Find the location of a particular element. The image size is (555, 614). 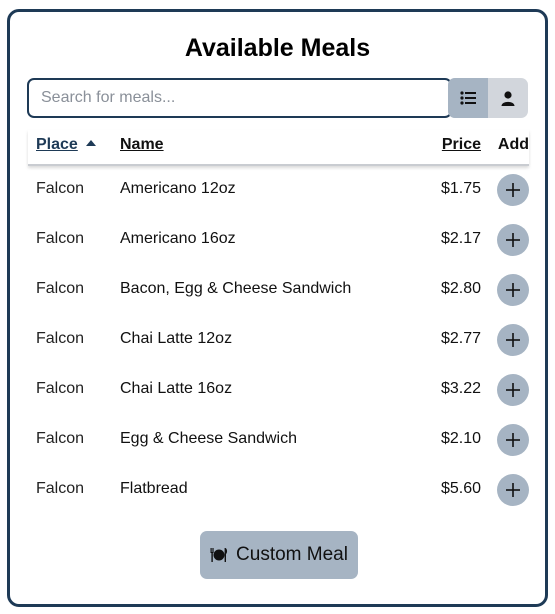

row-name: Egg & Cheese Sandwich is located at coordinates (208, 438).